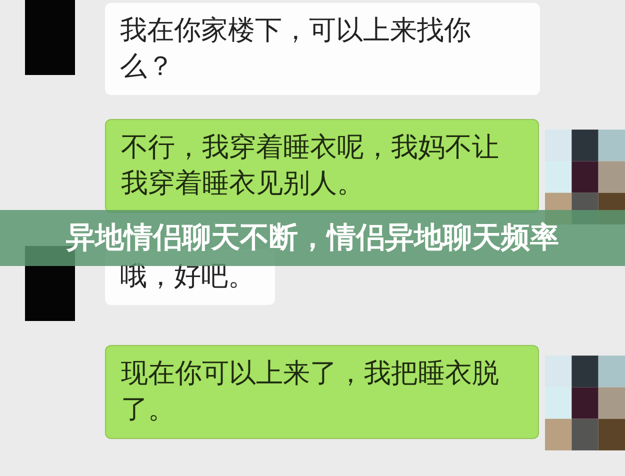 This screenshot has width=625, height=476. I want to click on message-bubble: 现在你可以上来了，我把睡衣脱了。, so click(322, 392).